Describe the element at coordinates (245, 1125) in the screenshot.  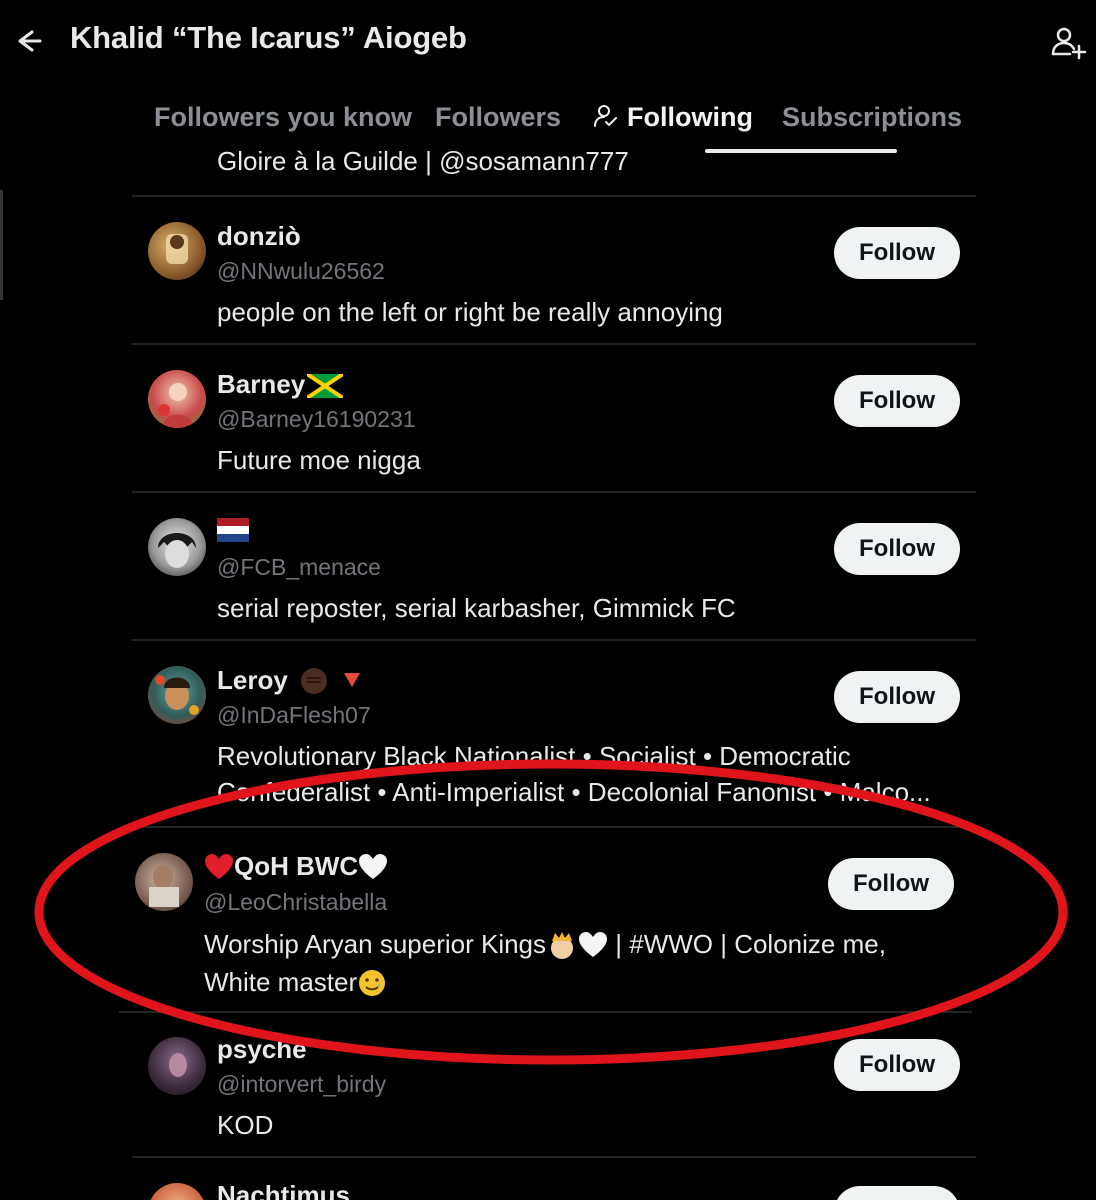
I see `user-bio: KOD` at that location.